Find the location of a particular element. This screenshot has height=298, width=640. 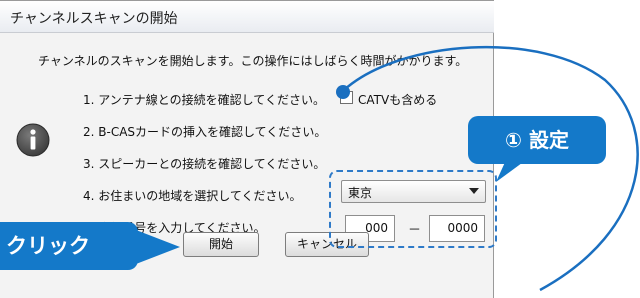

click-callout: クリック is located at coordinates (69, 246).